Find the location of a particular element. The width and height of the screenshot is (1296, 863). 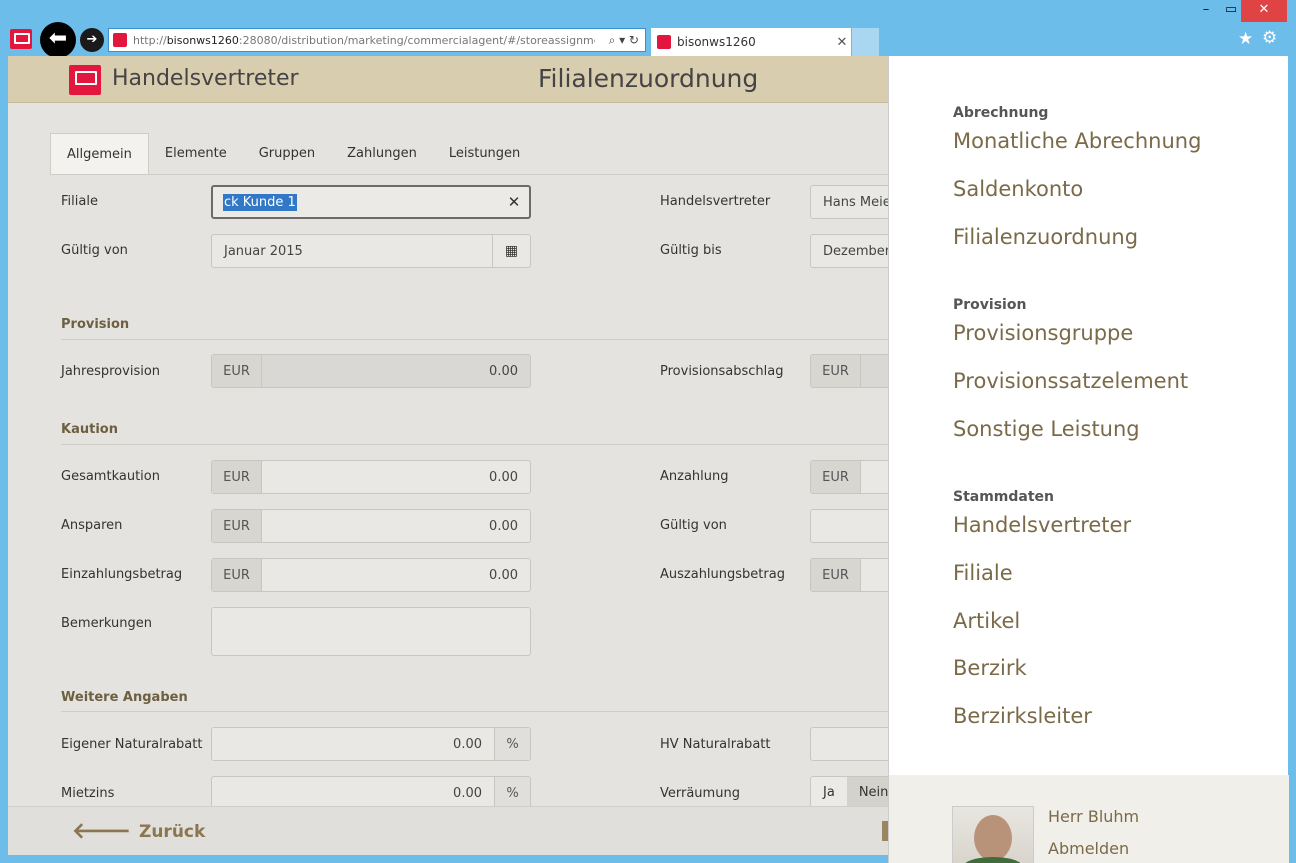

menu-item-sonstige-leistung: Sonstige Leistung is located at coordinates (1046, 429).